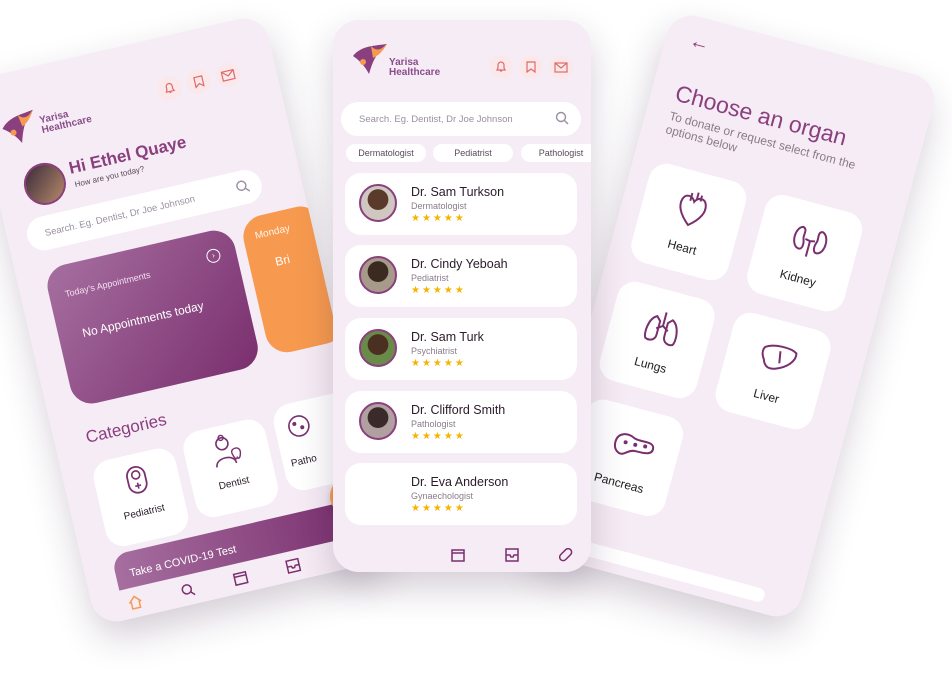 This screenshot has width=952, height=695. I want to click on doctor-specialty: Dermatologist, so click(439, 206).